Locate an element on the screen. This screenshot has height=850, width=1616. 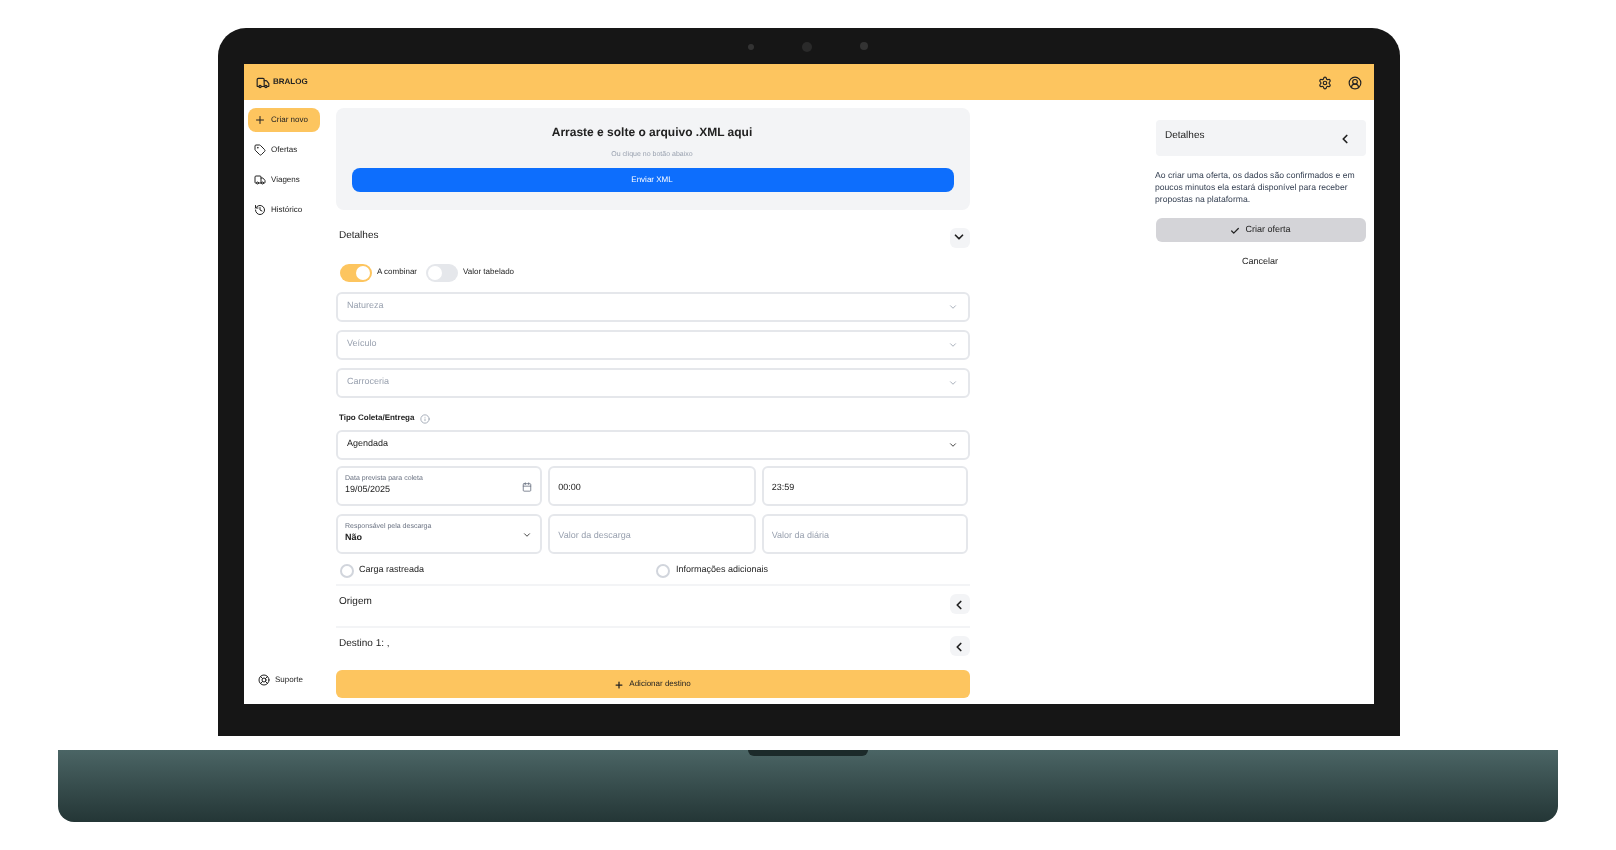
check-icon is located at coordinates (1234, 230).